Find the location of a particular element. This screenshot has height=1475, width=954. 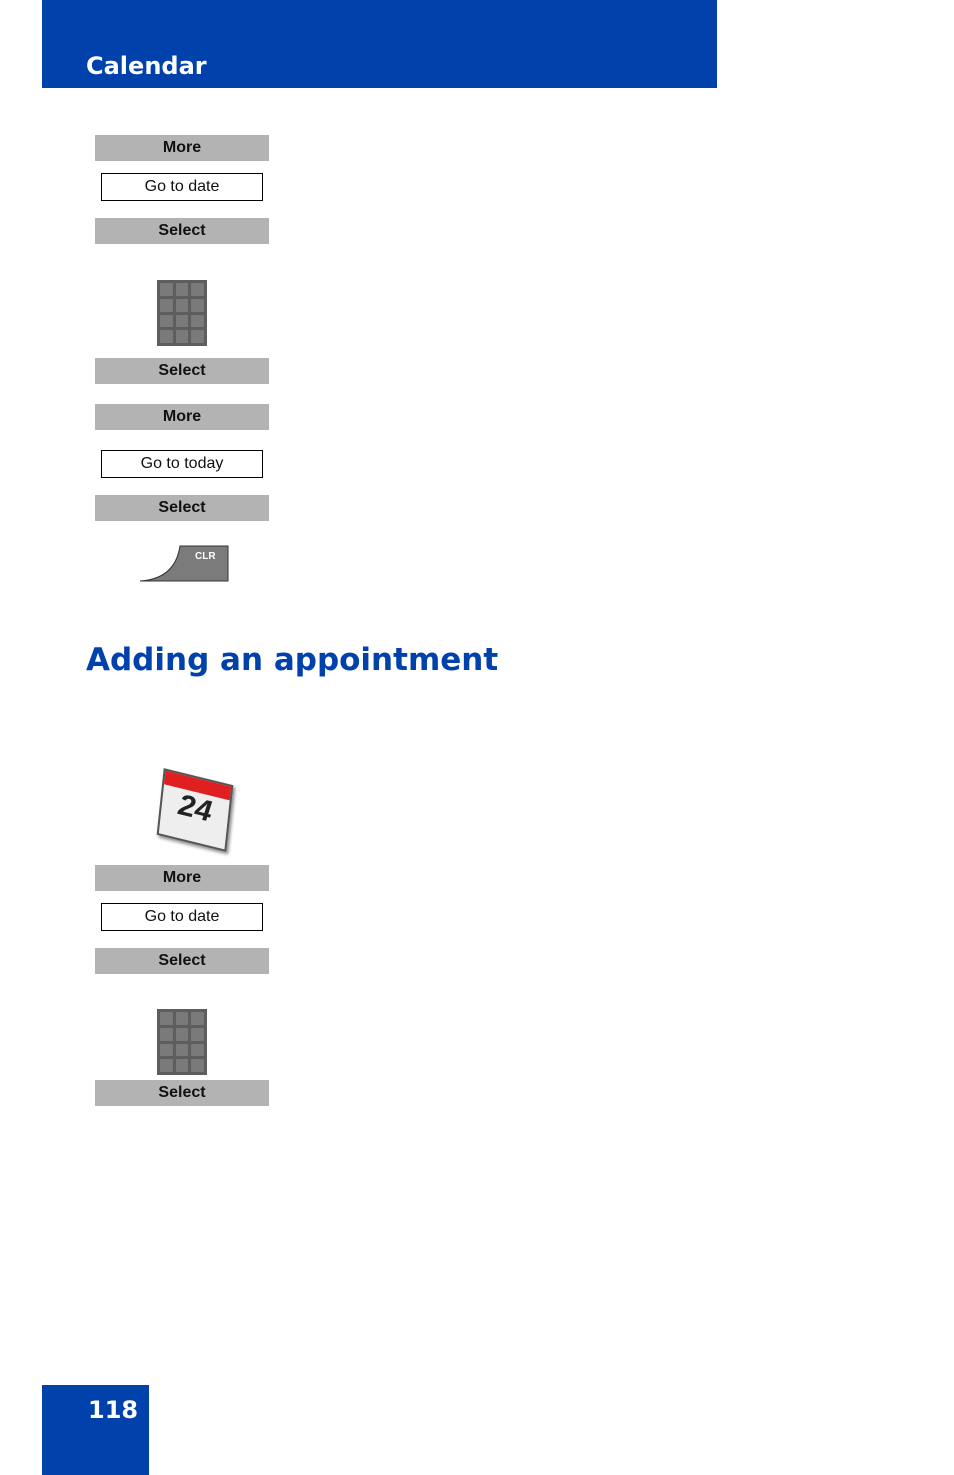

section-heading: Adding an appointment is located at coordinates (292, 660).